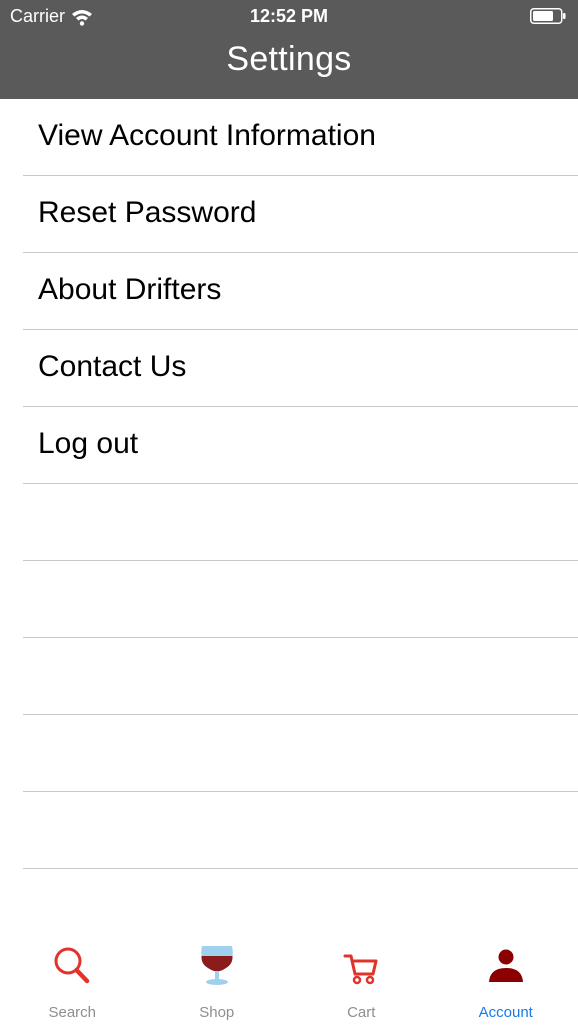 The width and height of the screenshot is (578, 1028). I want to click on menu-item-label: Log out, so click(88, 443).